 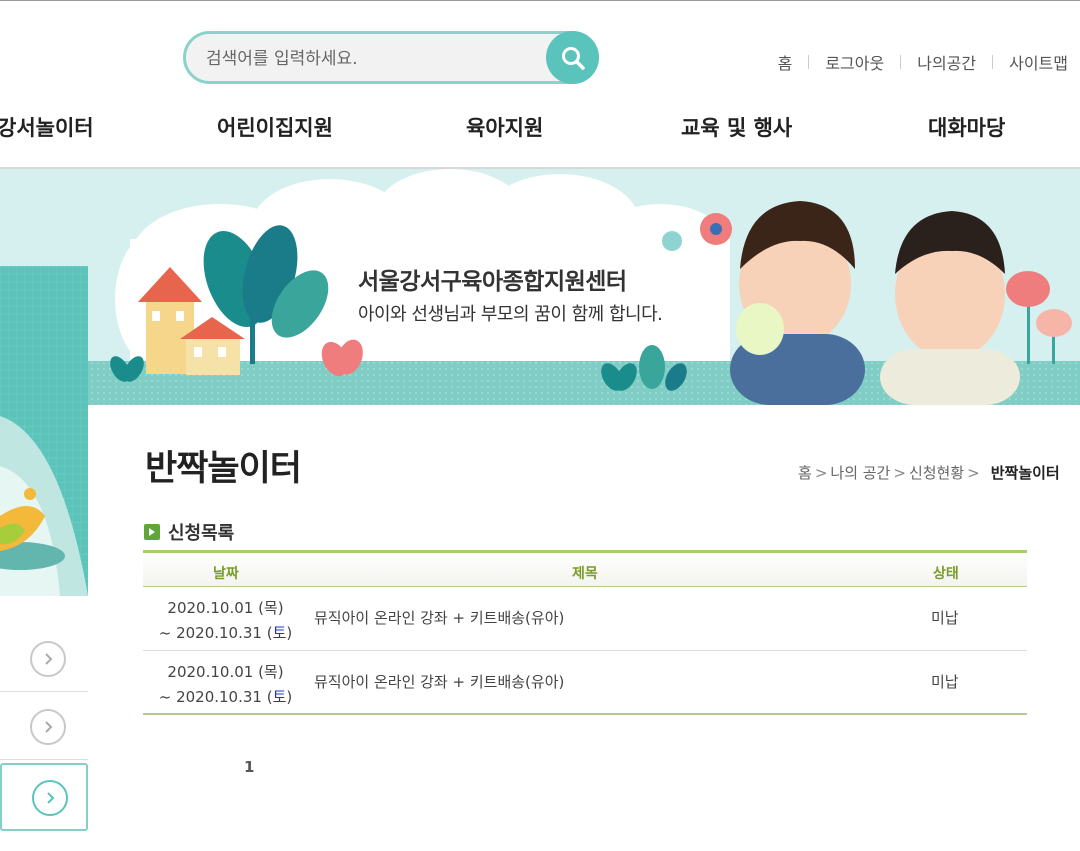 What do you see at coordinates (1025, 473) in the screenshot?
I see `breadcrumb-current: 반짝놀이터` at bounding box center [1025, 473].